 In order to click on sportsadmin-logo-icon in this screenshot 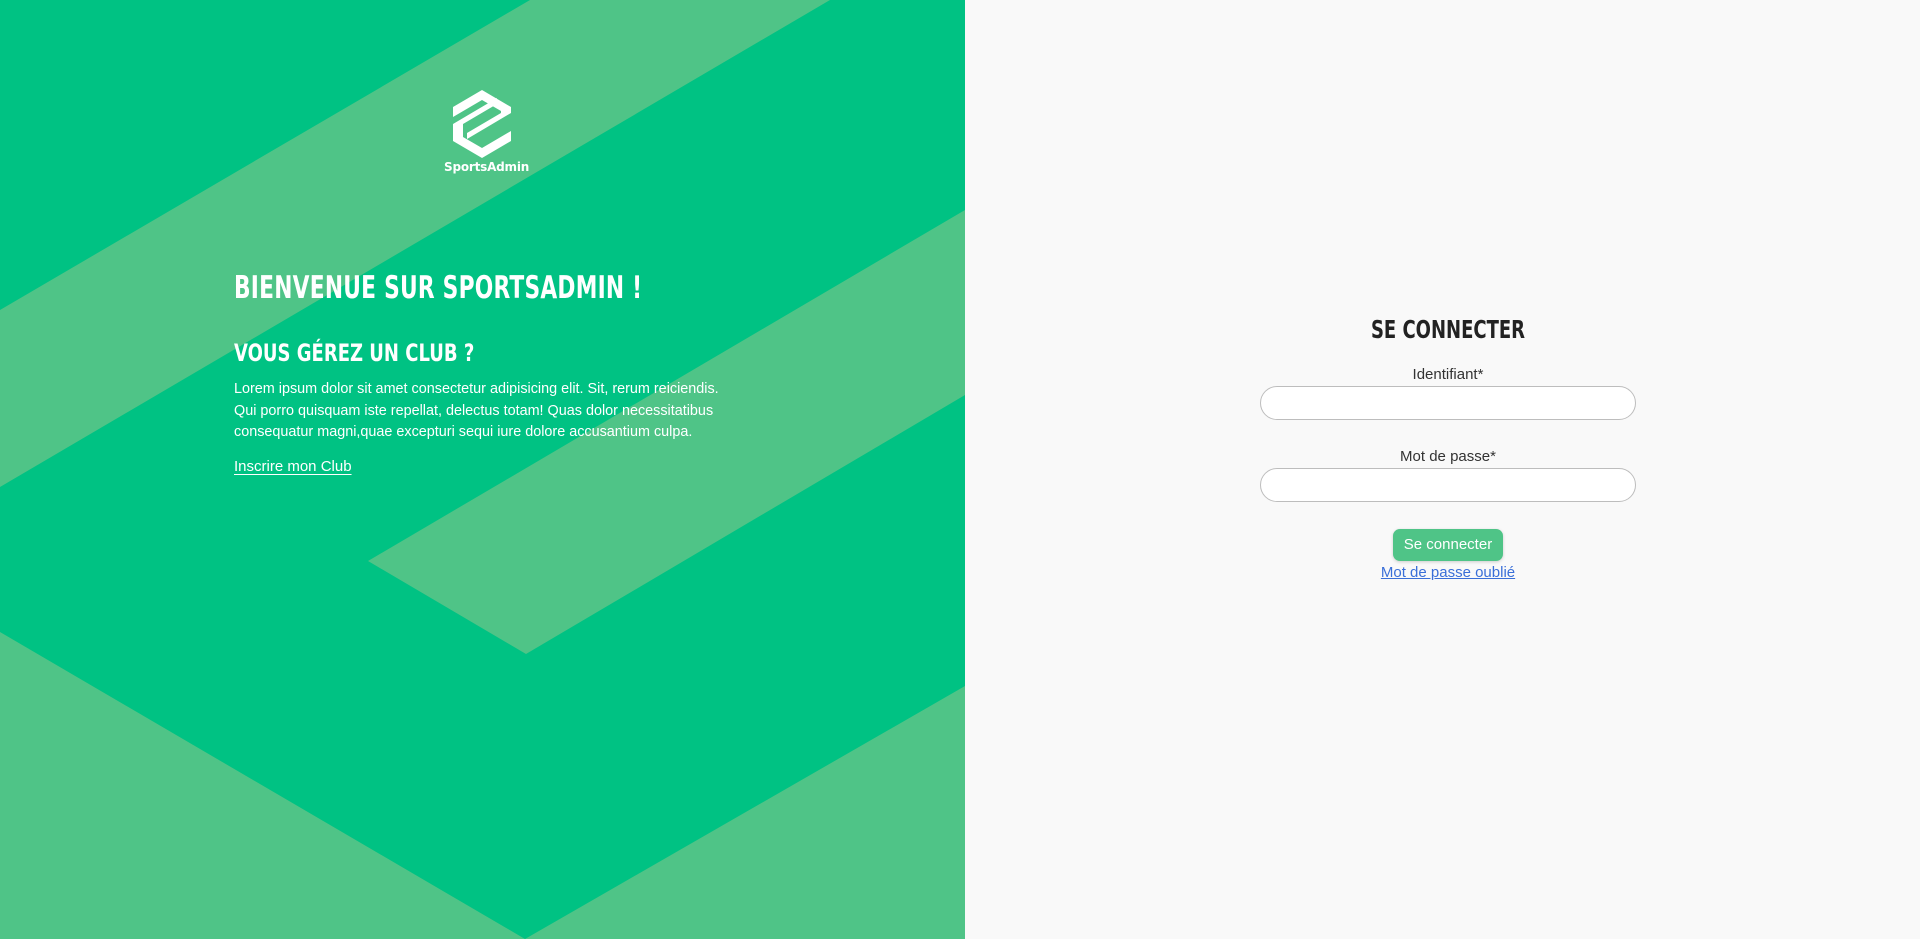, I will do `click(482, 124)`.